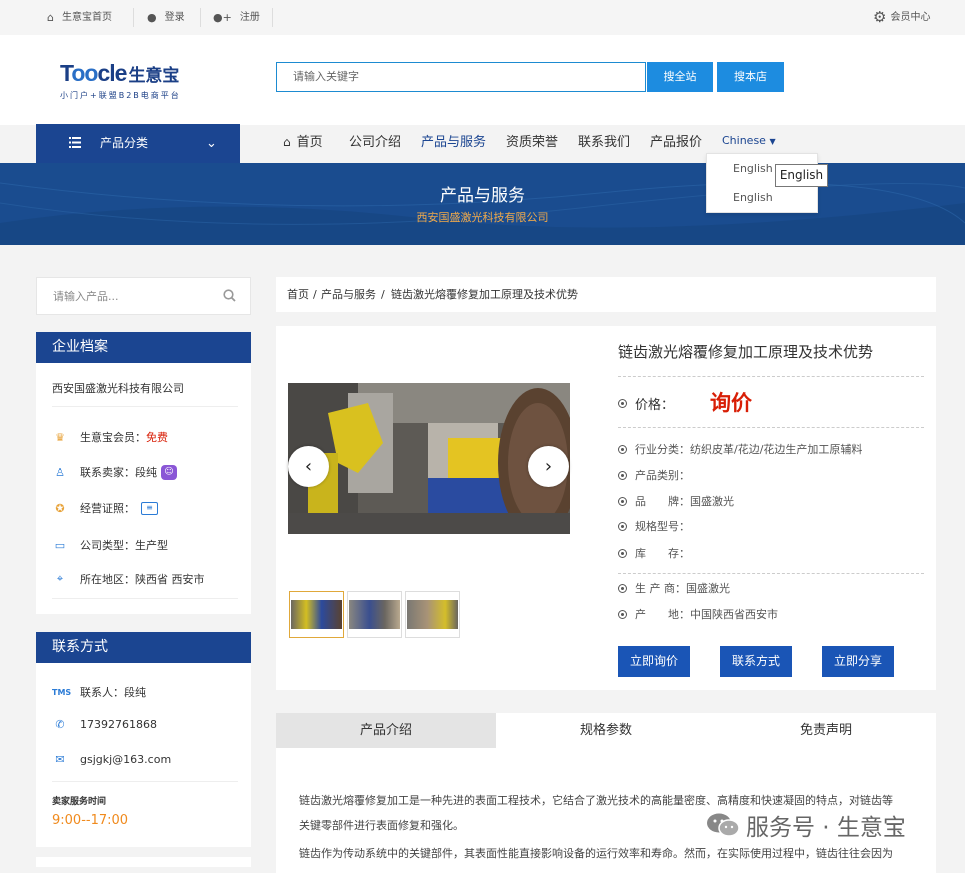  What do you see at coordinates (375, 142) in the screenshot?
I see `nav-company-intro: 公司介绍` at bounding box center [375, 142].